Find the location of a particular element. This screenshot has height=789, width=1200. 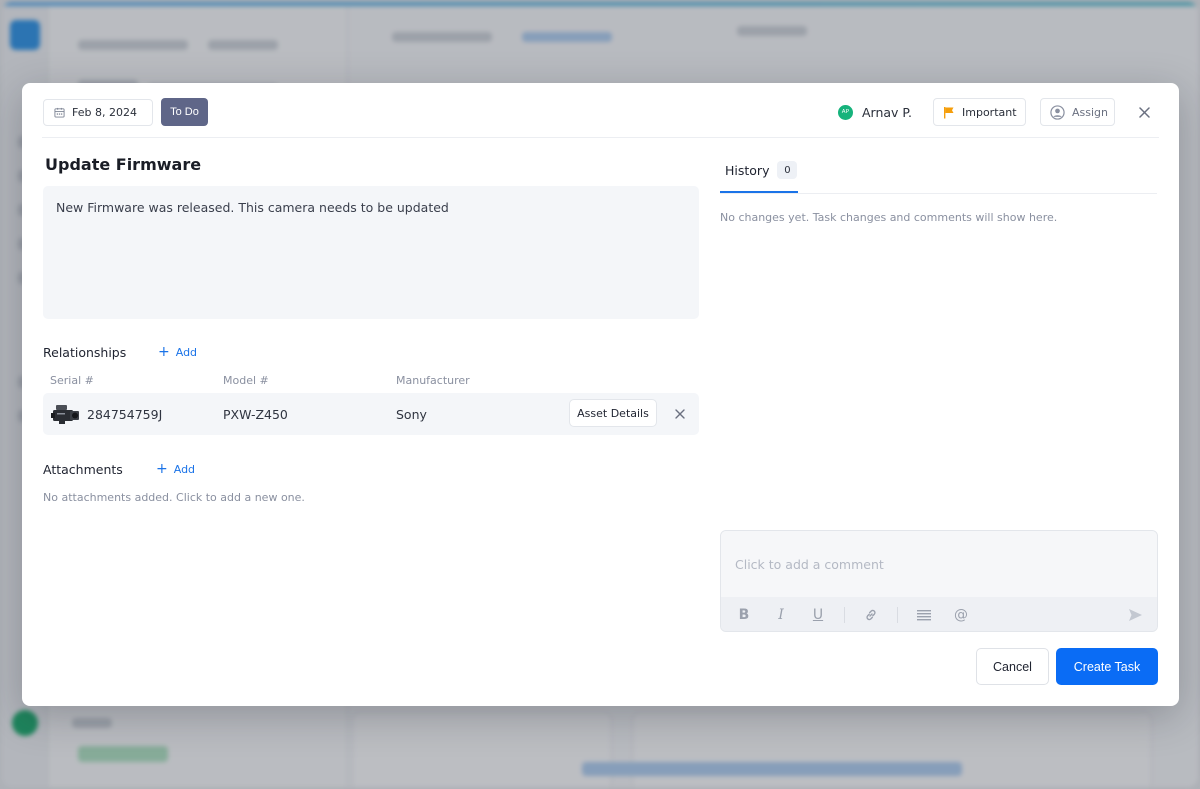

link-button is located at coordinates (871, 614).